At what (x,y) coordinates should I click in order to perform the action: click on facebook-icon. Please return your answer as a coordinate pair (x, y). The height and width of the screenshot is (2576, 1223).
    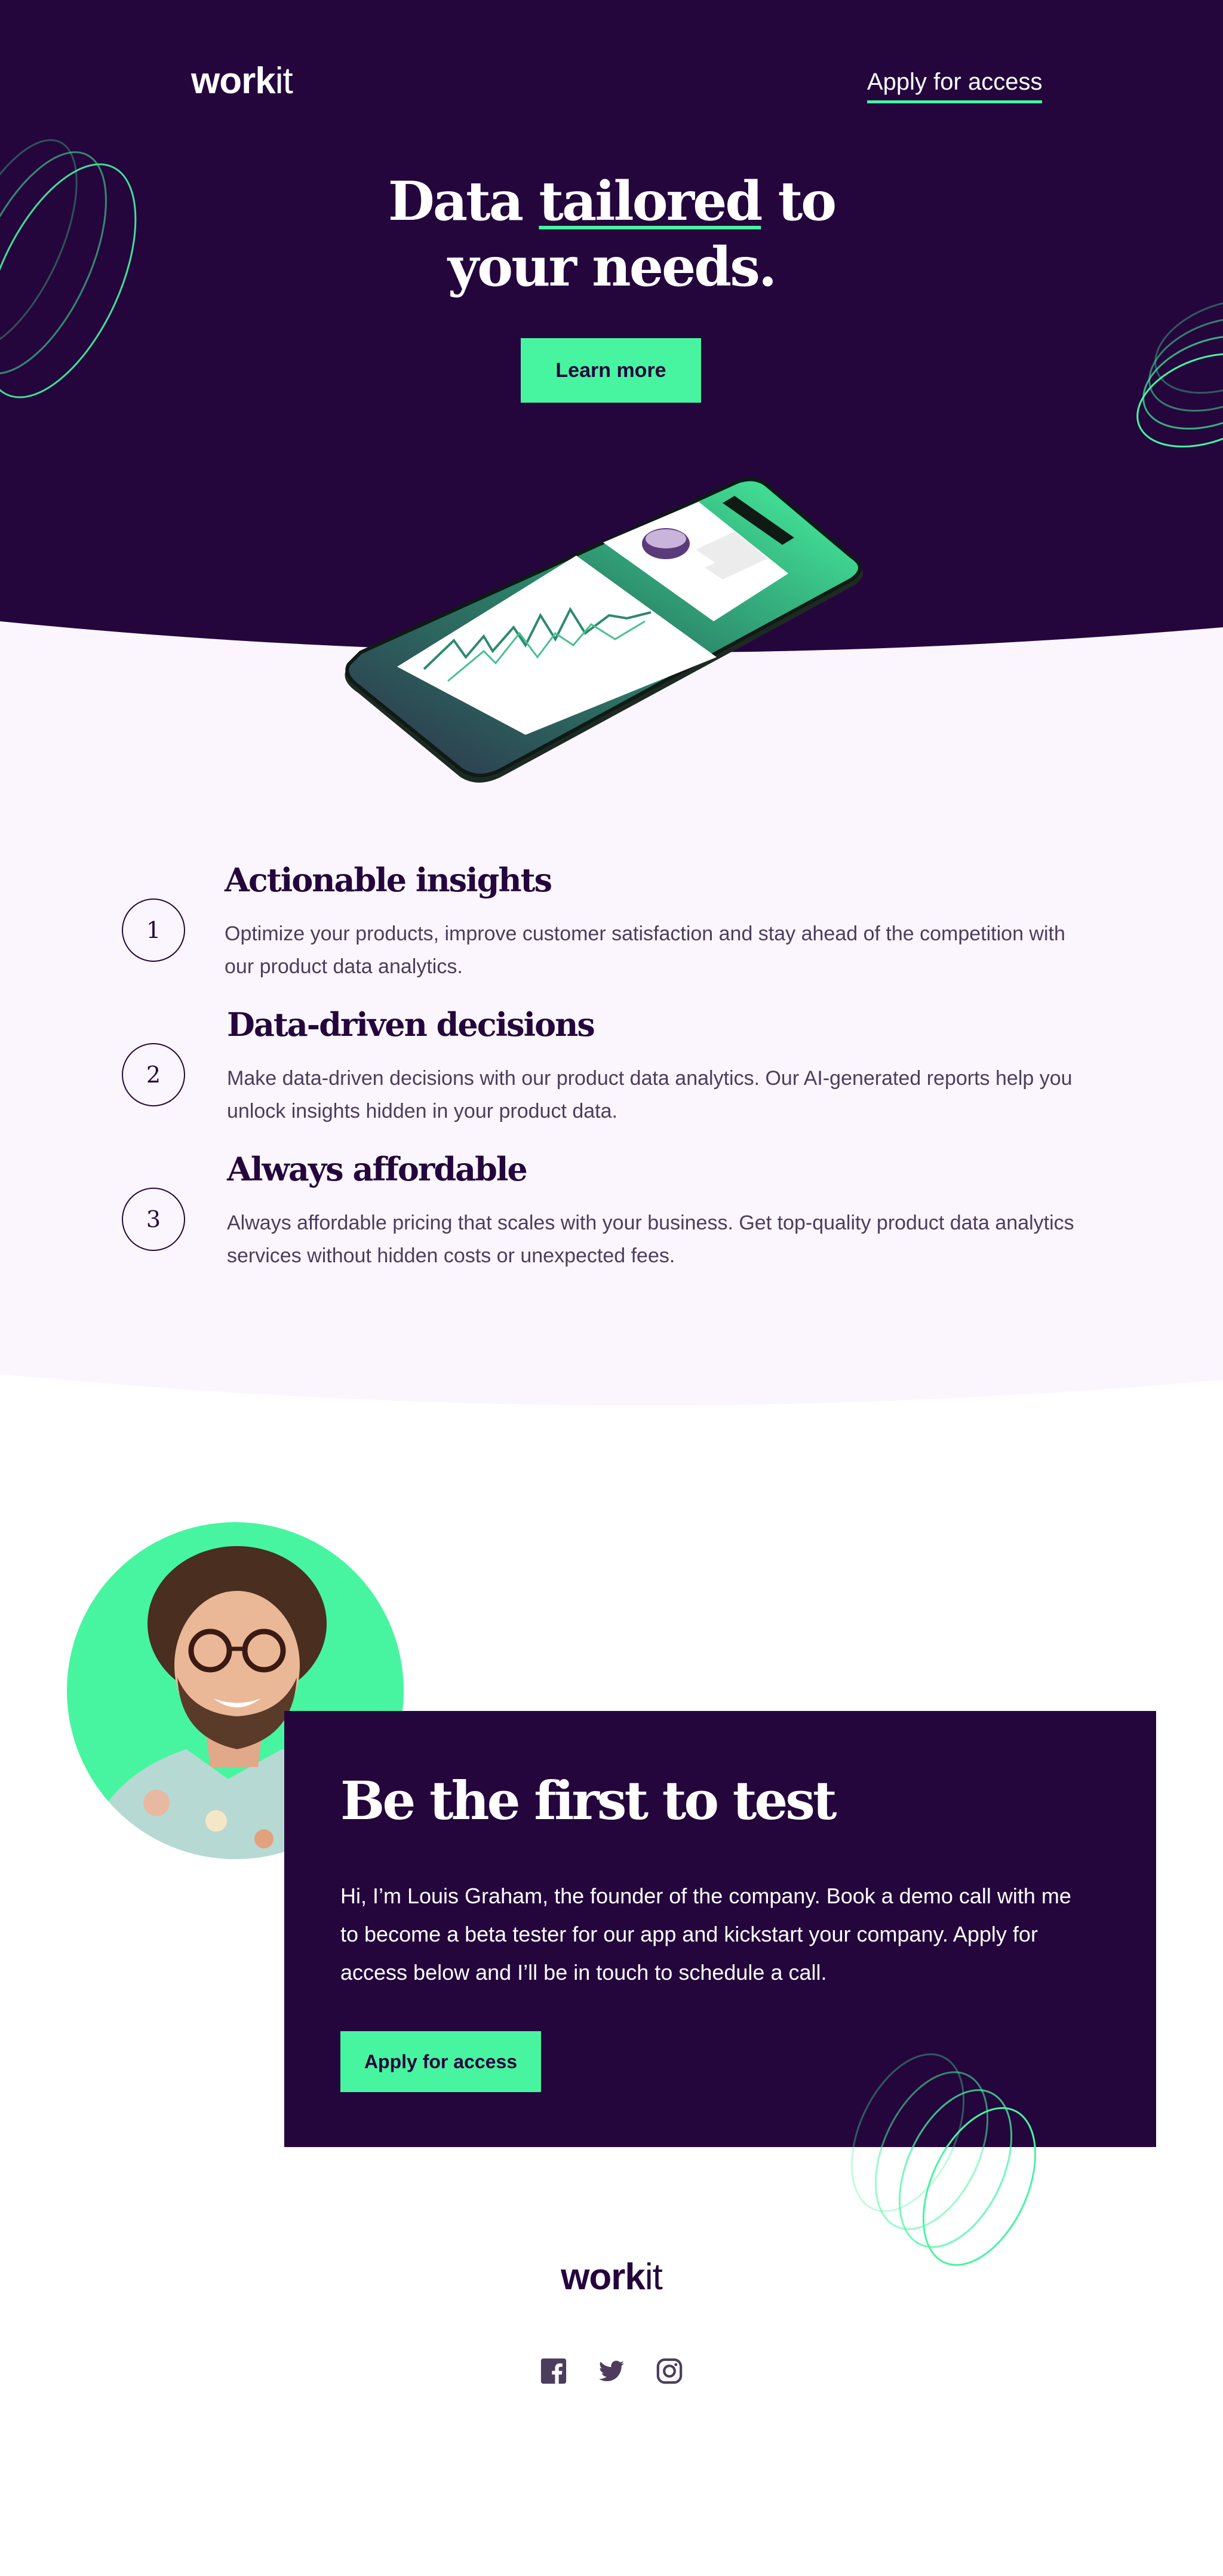
    Looking at the image, I should click on (553, 2371).